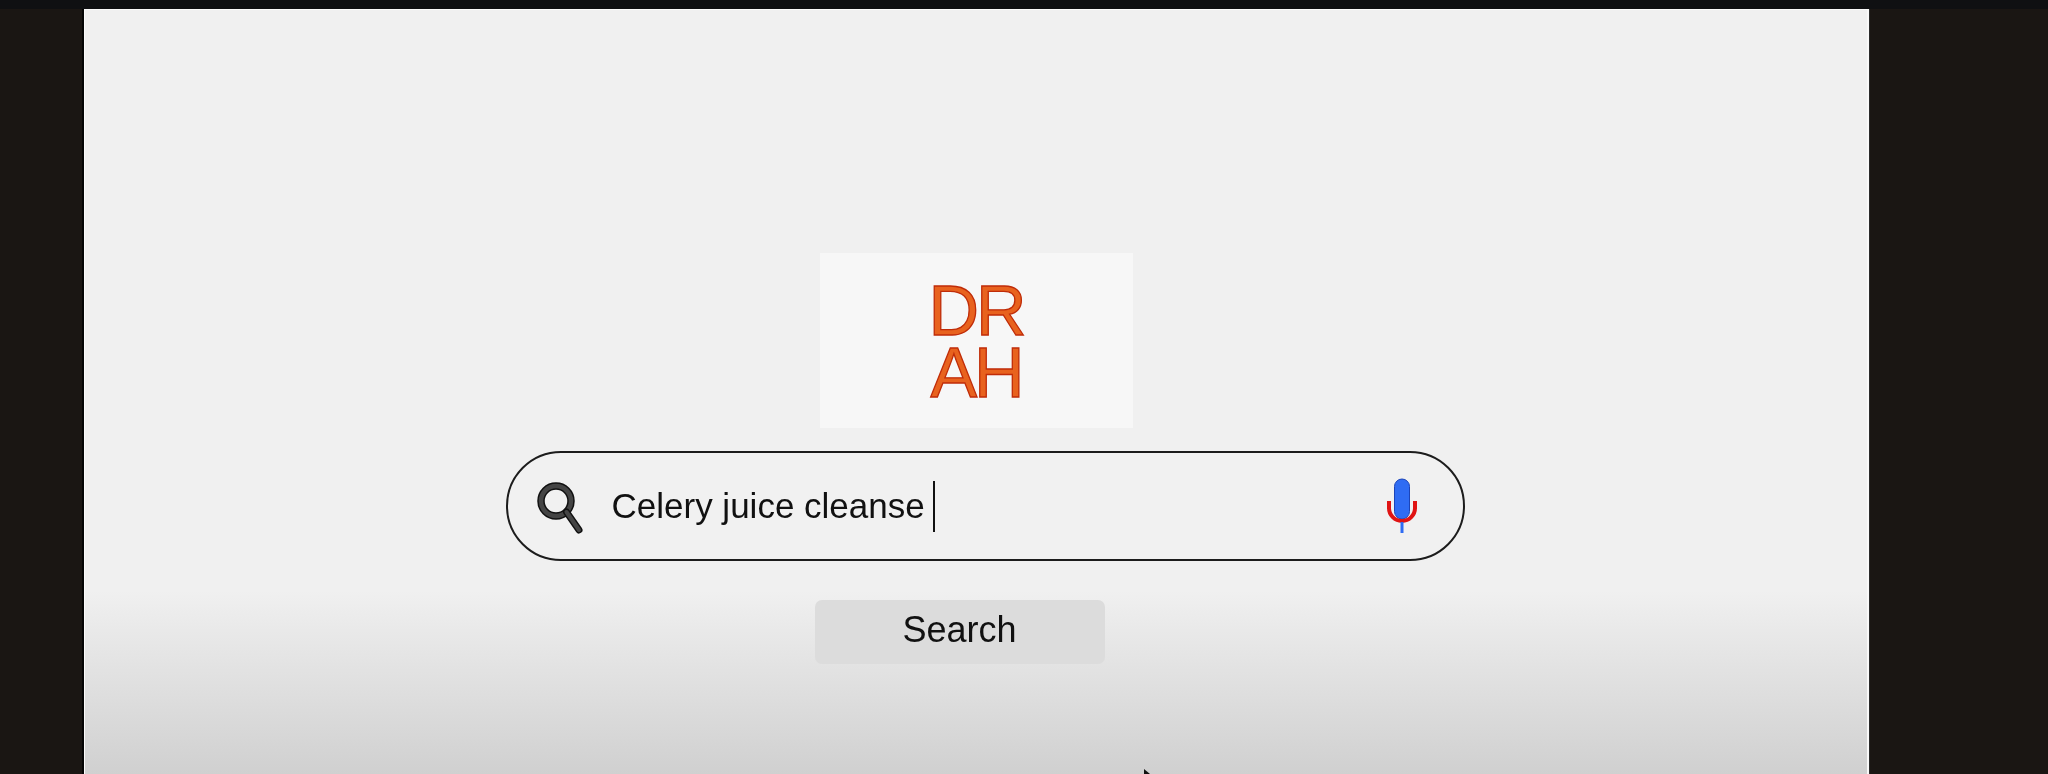 The height and width of the screenshot is (774, 2048). What do you see at coordinates (1401, 506) in the screenshot?
I see `microphone-icon` at bounding box center [1401, 506].